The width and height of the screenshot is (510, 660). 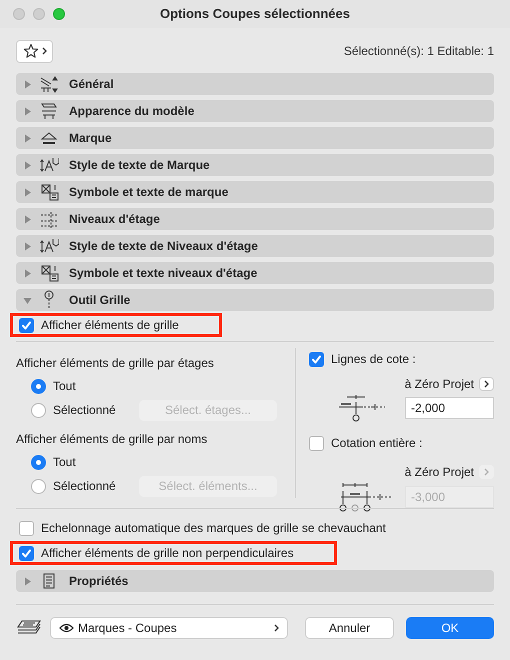 What do you see at coordinates (255, 300) in the screenshot?
I see `section-header: Outil Grille` at bounding box center [255, 300].